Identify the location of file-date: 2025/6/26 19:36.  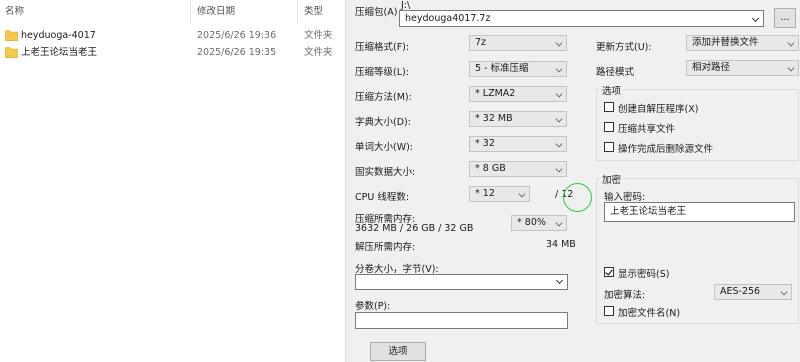
(237, 35).